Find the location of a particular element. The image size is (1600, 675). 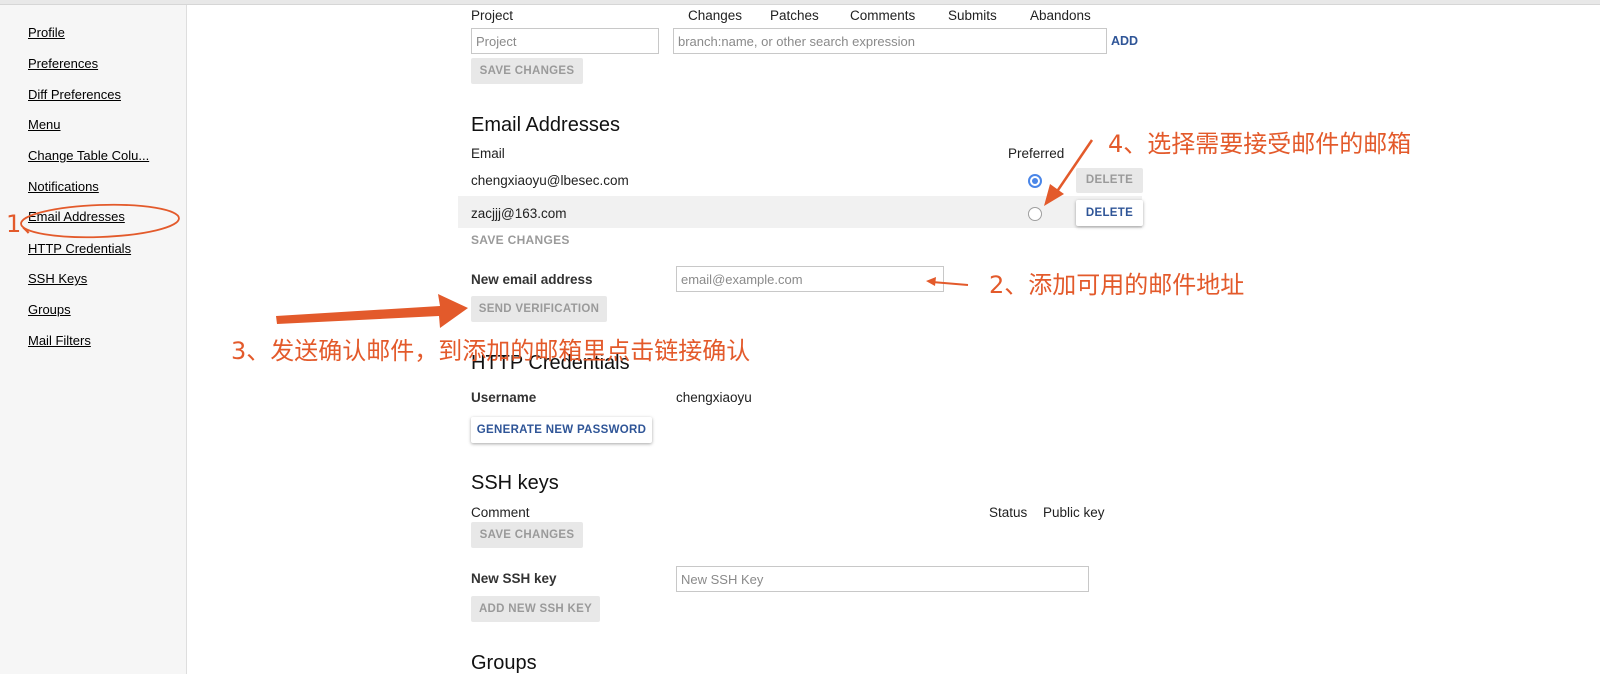

sidebar-item-mail-filters: Mail Filters is located at coordinates (59, 340).